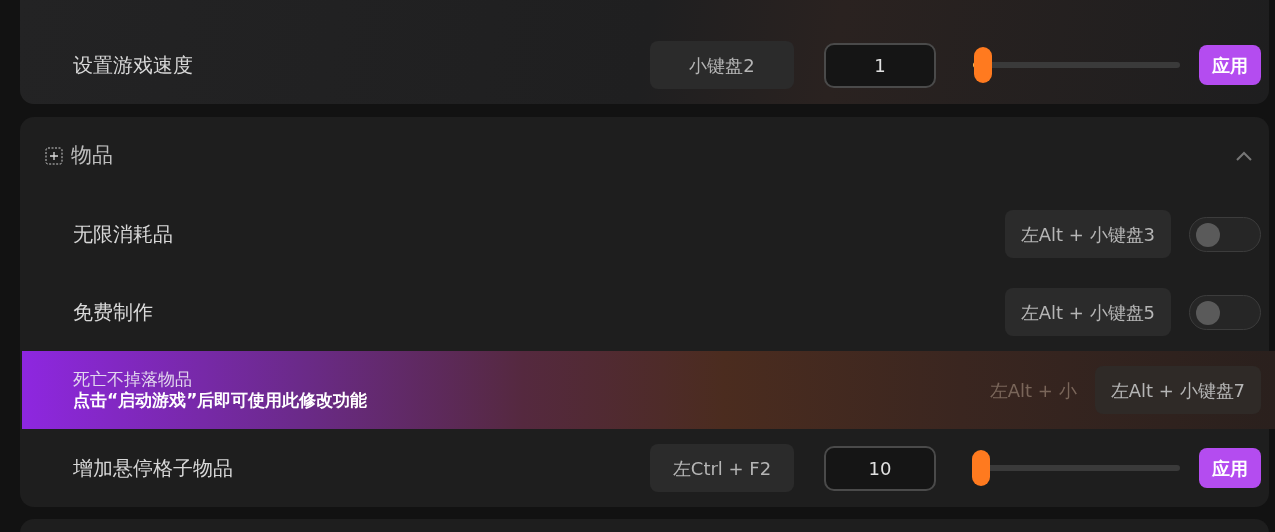 This screenshot has height=532, width=1275. Describe the element at coordinates (880, 468) in the screenshot. I see `value-field: 10` at that location.